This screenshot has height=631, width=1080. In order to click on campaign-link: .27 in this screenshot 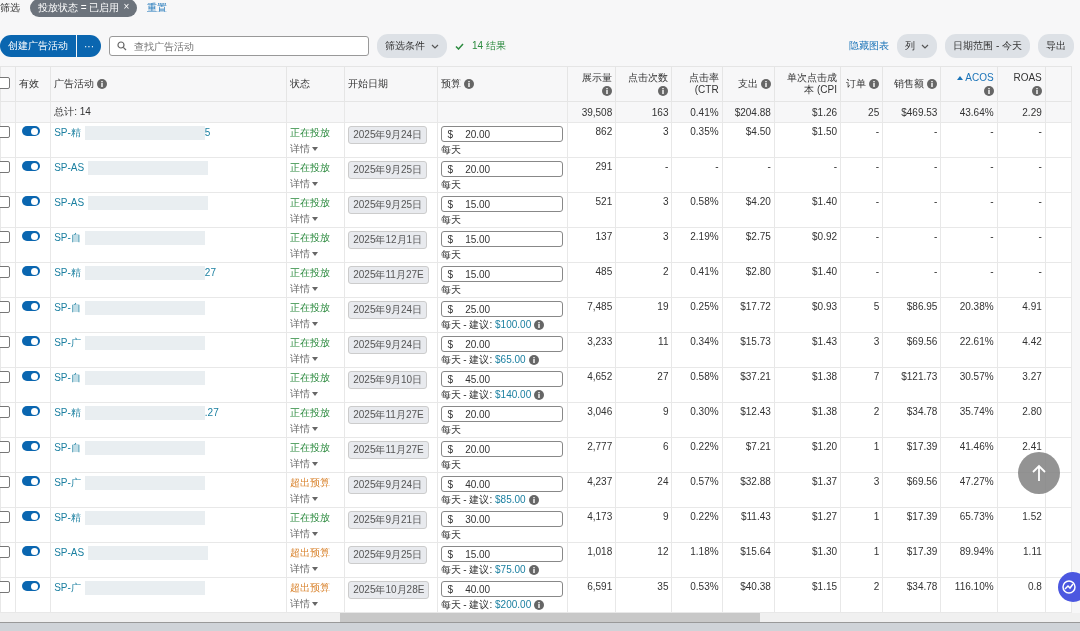, I will do `click(211, 412)`.